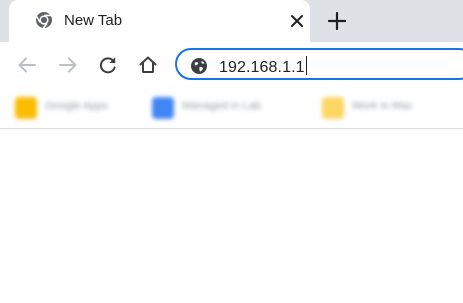 The image size is (463, 303). Describe the element at coordinates (159, 21) in the screenshot. I see `tab-new-tab: New Tab` at that location.